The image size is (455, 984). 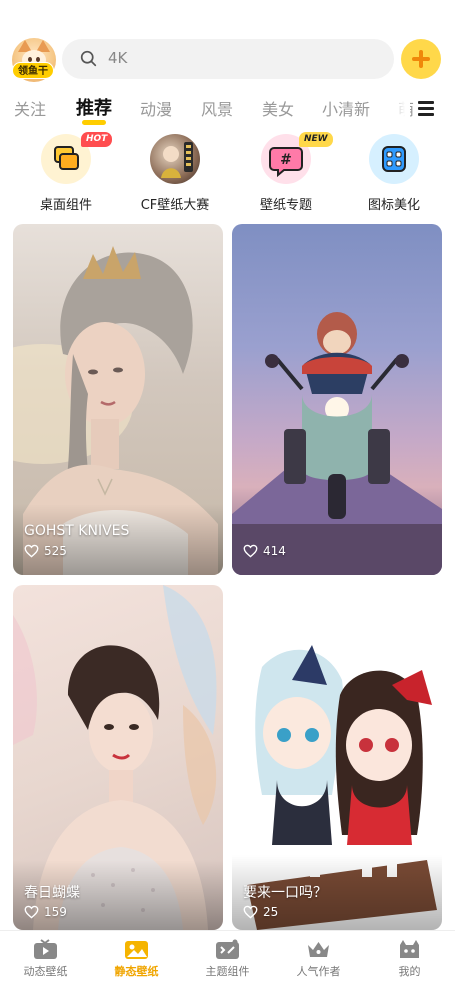 What do you see at coordinates (217, 108) in the screenshot?
I see `tab-scenery: 风景` at bounding box center [217, 108].